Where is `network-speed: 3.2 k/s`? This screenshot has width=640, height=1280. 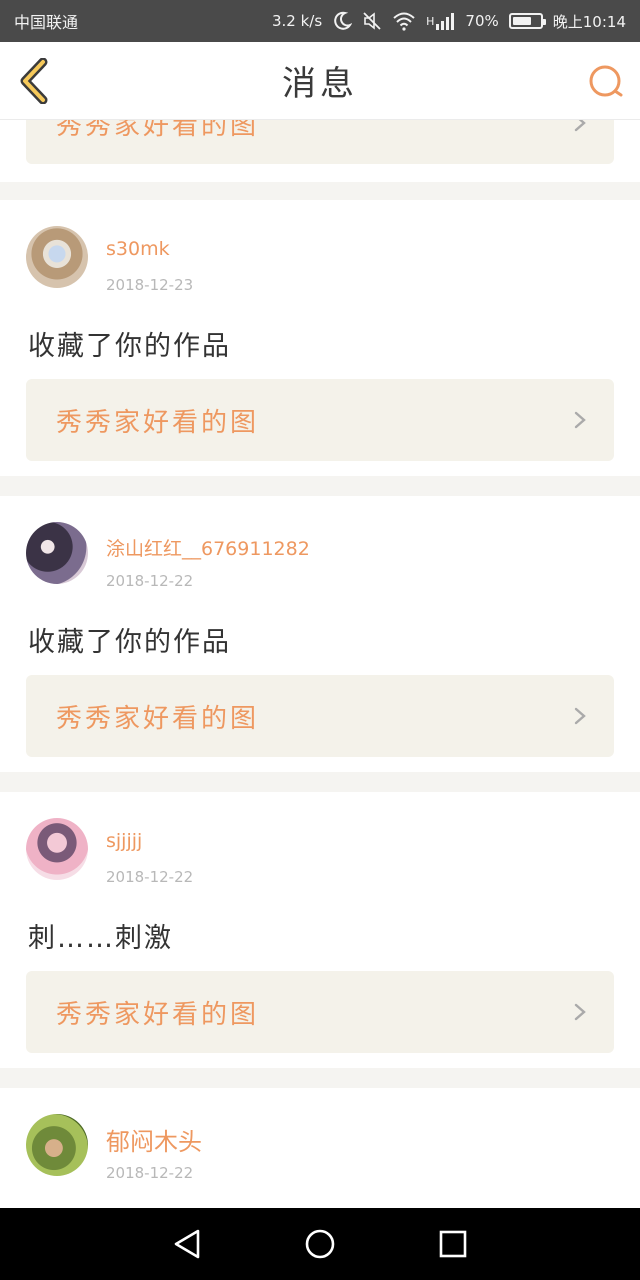 network-speed: 3.2 k/s is located at coordinates (297, 21).